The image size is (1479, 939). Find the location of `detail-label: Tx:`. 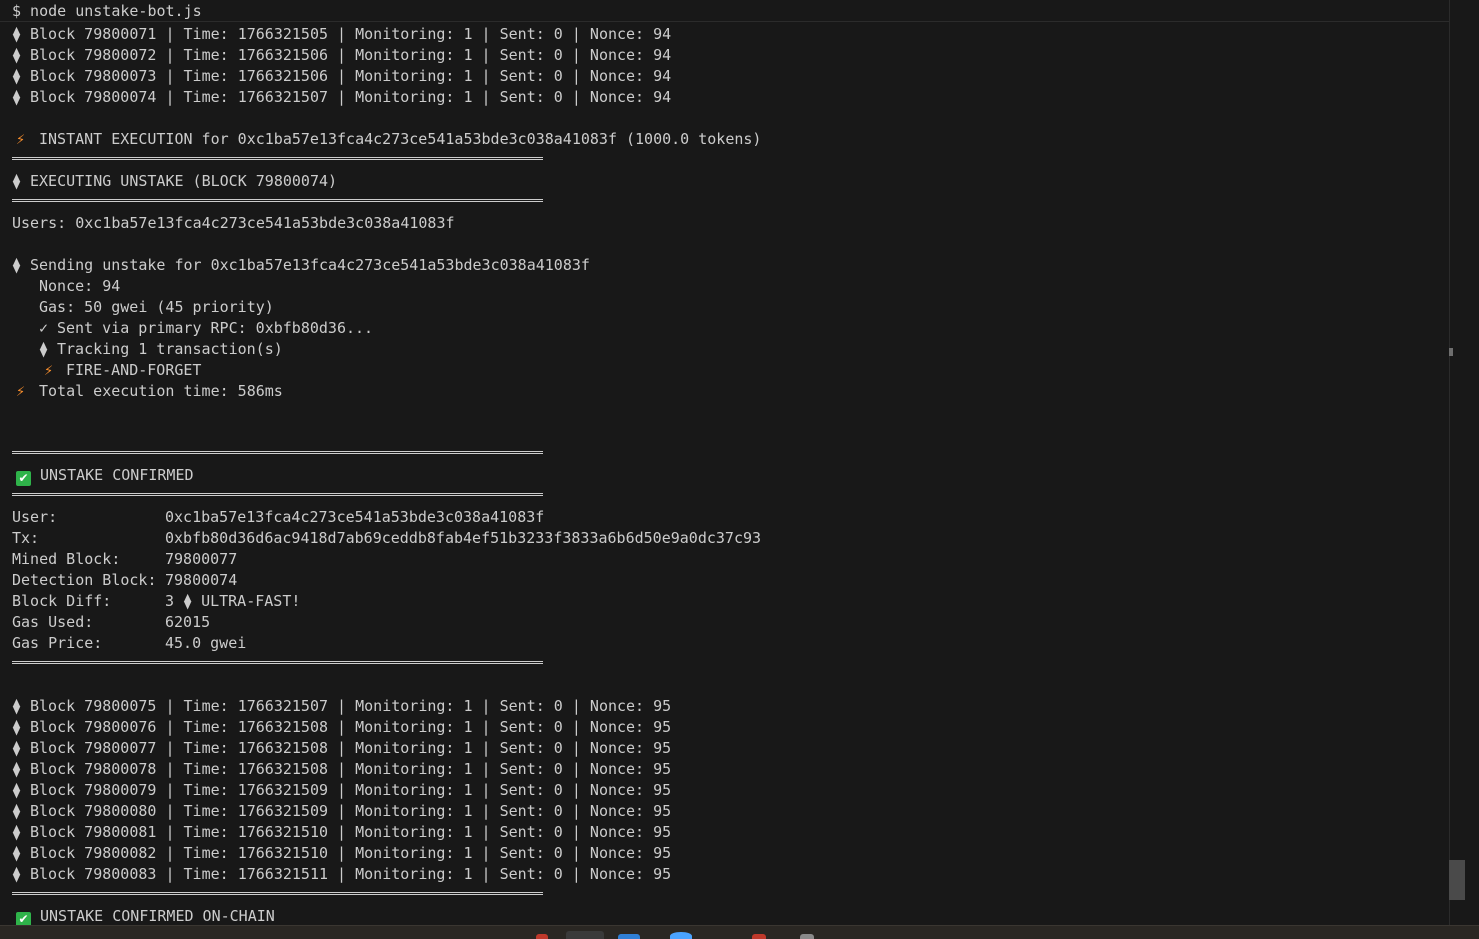

detail-label: Tx: is located at coordinates (26, 538).